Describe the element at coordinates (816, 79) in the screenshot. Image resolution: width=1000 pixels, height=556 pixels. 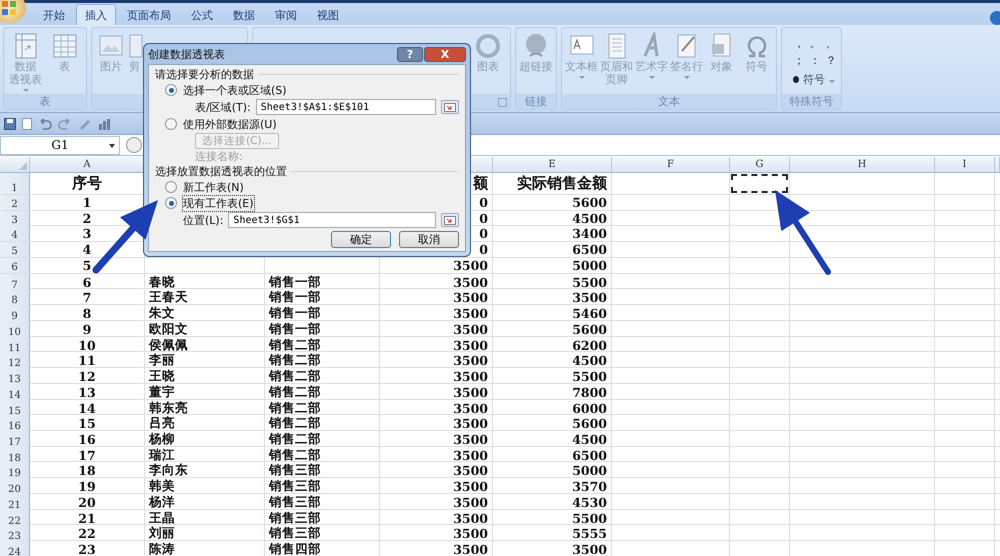
I see `symbol-menu-button: 符号` at that location.